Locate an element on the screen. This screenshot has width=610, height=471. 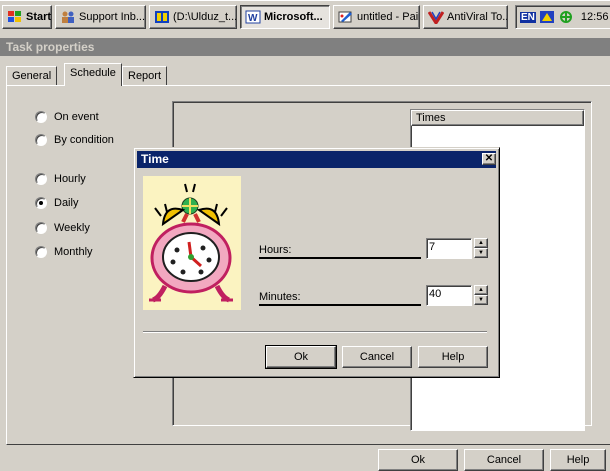
radio-by-condition: By condition is located at coordinates (74, 140).